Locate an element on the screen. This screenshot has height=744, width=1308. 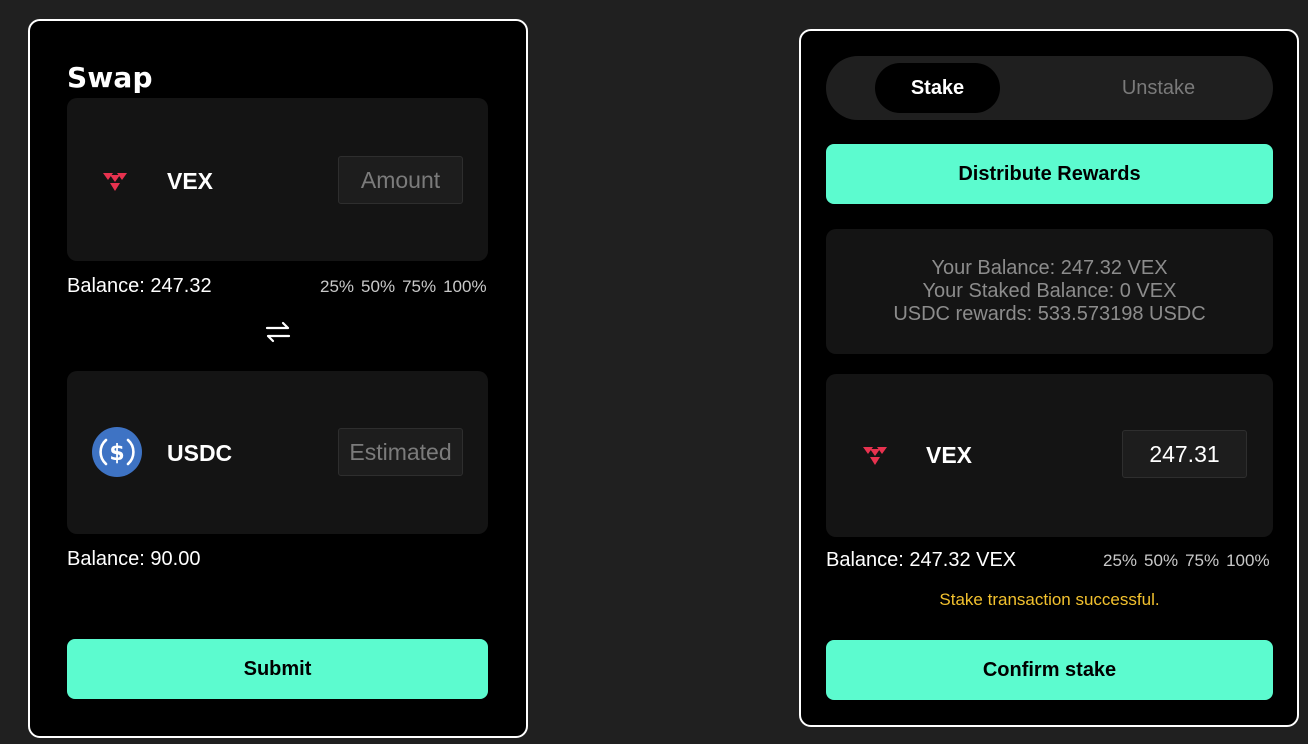
stake-status-message: Stake transaction successful. is located at coordinates (1049, 599).